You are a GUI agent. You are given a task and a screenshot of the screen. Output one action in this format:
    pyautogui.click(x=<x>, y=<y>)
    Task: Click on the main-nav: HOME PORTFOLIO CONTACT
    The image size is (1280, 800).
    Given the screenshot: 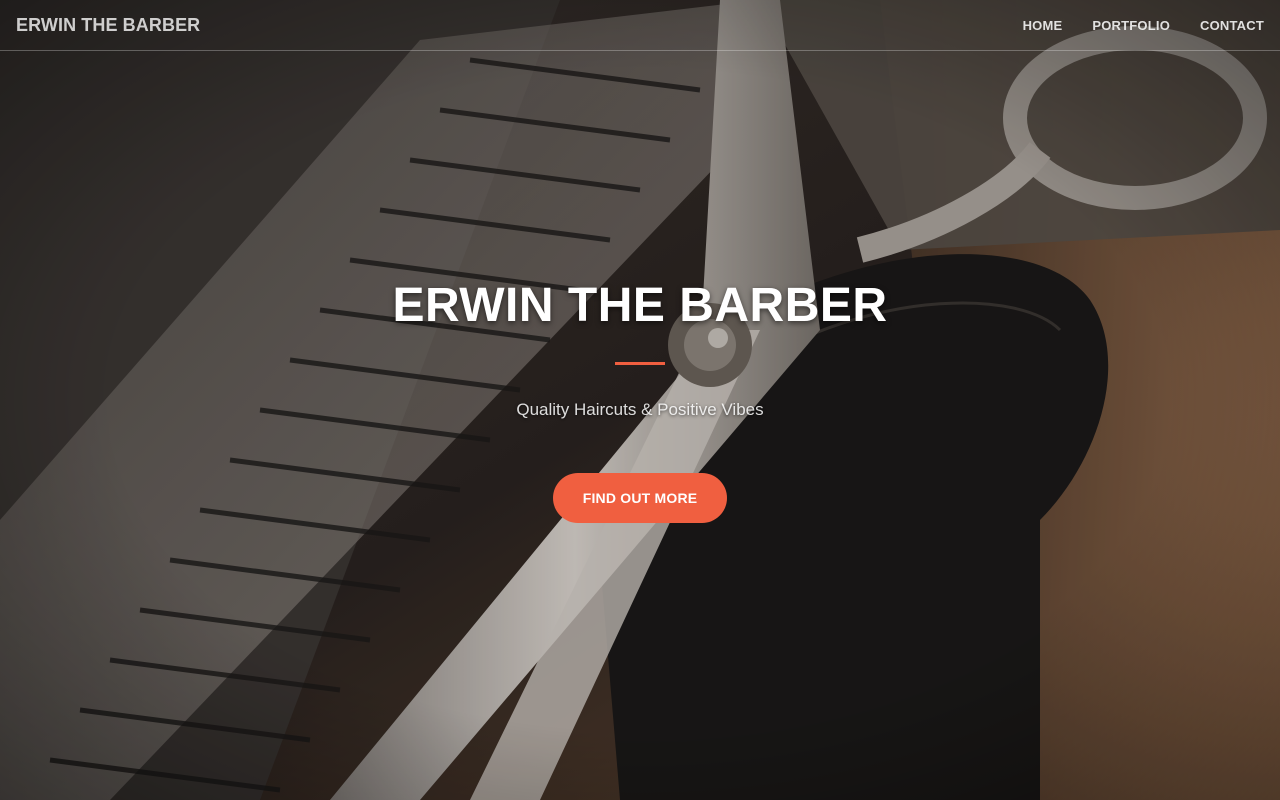 What is the action you would take?
    pyautogui.click(x=1143, y=25)
    